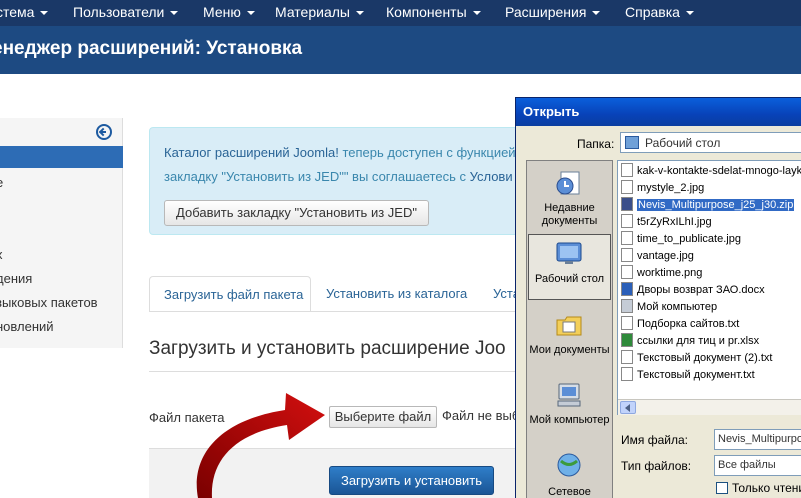 This screenshot has width=801, height=498. What do you see at coordinates (689, 239) in the screenshot?
I see `file-name: time_to_publicate.jpg` at bounding box center [689, 239].